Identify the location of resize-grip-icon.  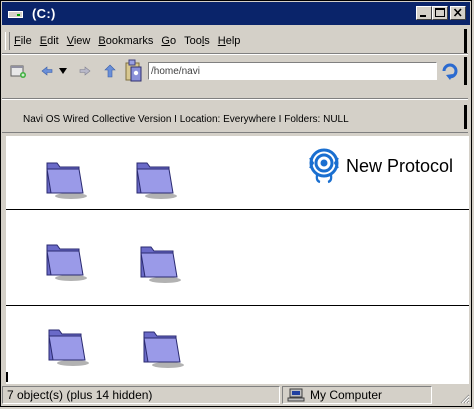
(464, 398).